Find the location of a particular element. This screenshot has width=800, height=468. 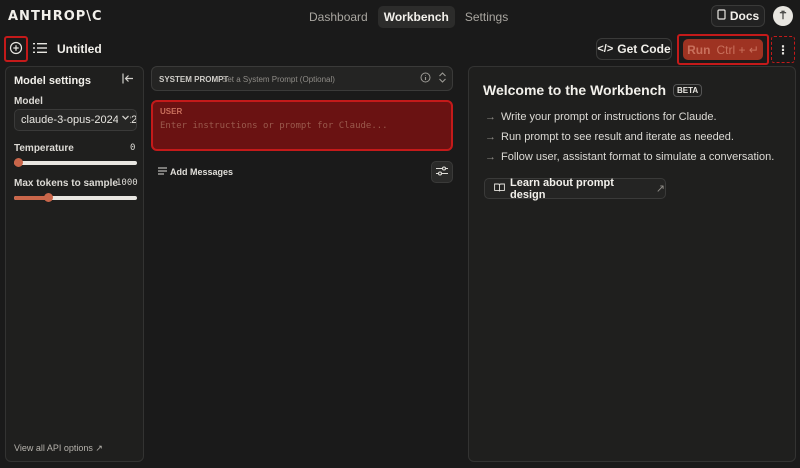

more-vertical-icon: ⋮ is located at coordinates (783, 49).